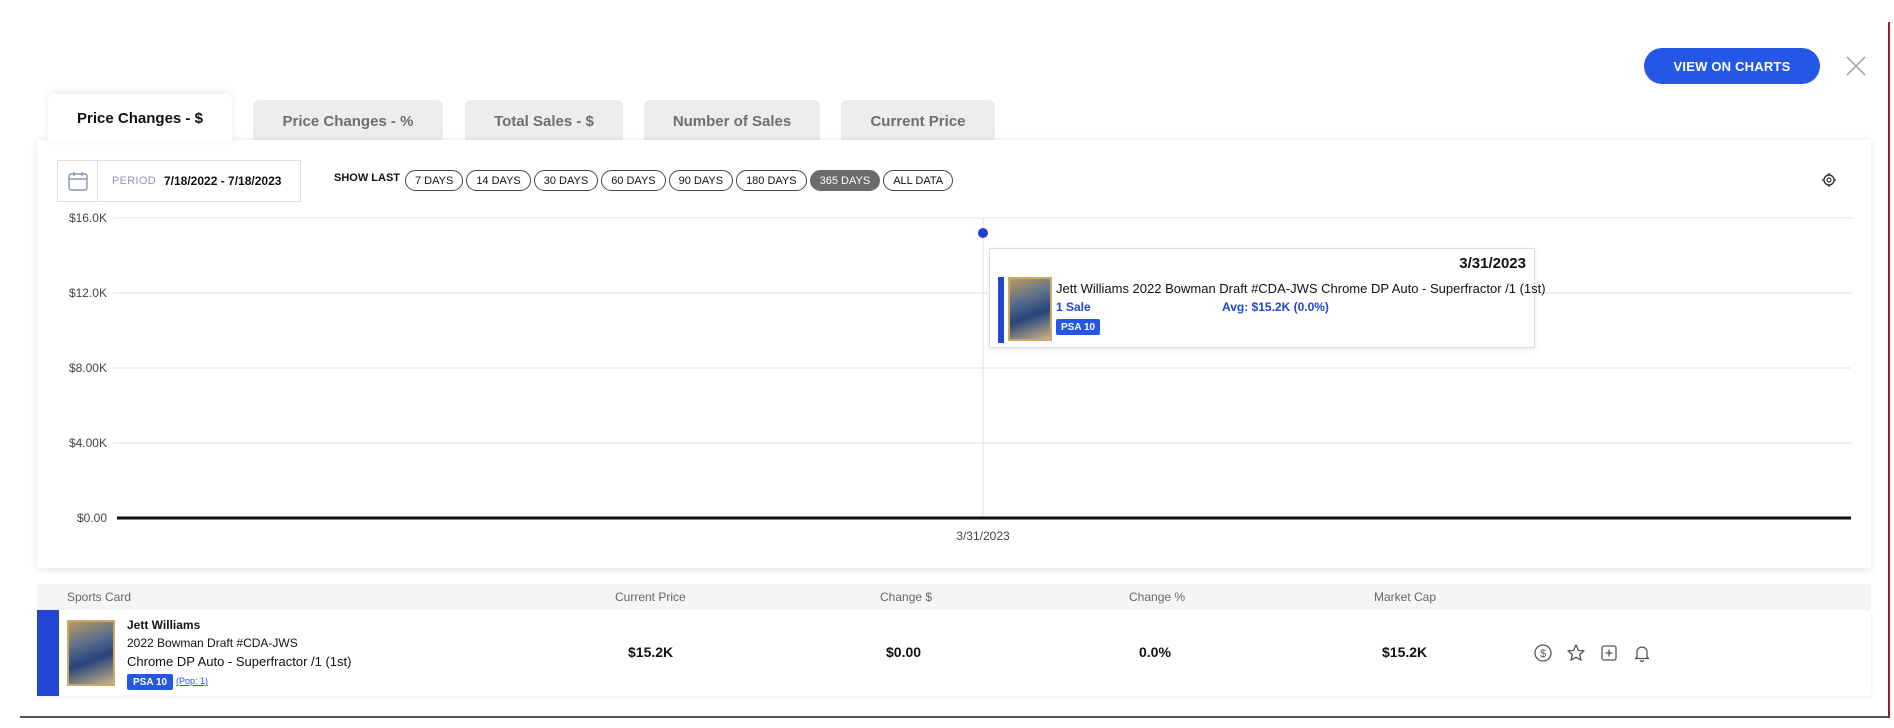 The image size is (1894, 728). Describe the element at coordinates (918, 121) in the screenshot. I see `tab-current-price: Current Price` at that location.